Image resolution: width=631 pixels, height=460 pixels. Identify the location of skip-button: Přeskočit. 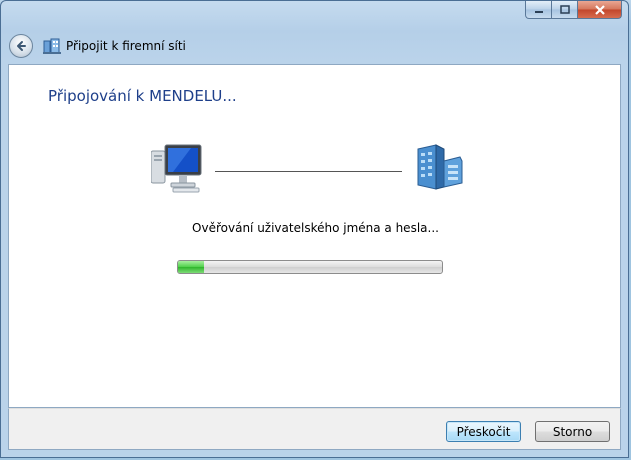
(483, 431).